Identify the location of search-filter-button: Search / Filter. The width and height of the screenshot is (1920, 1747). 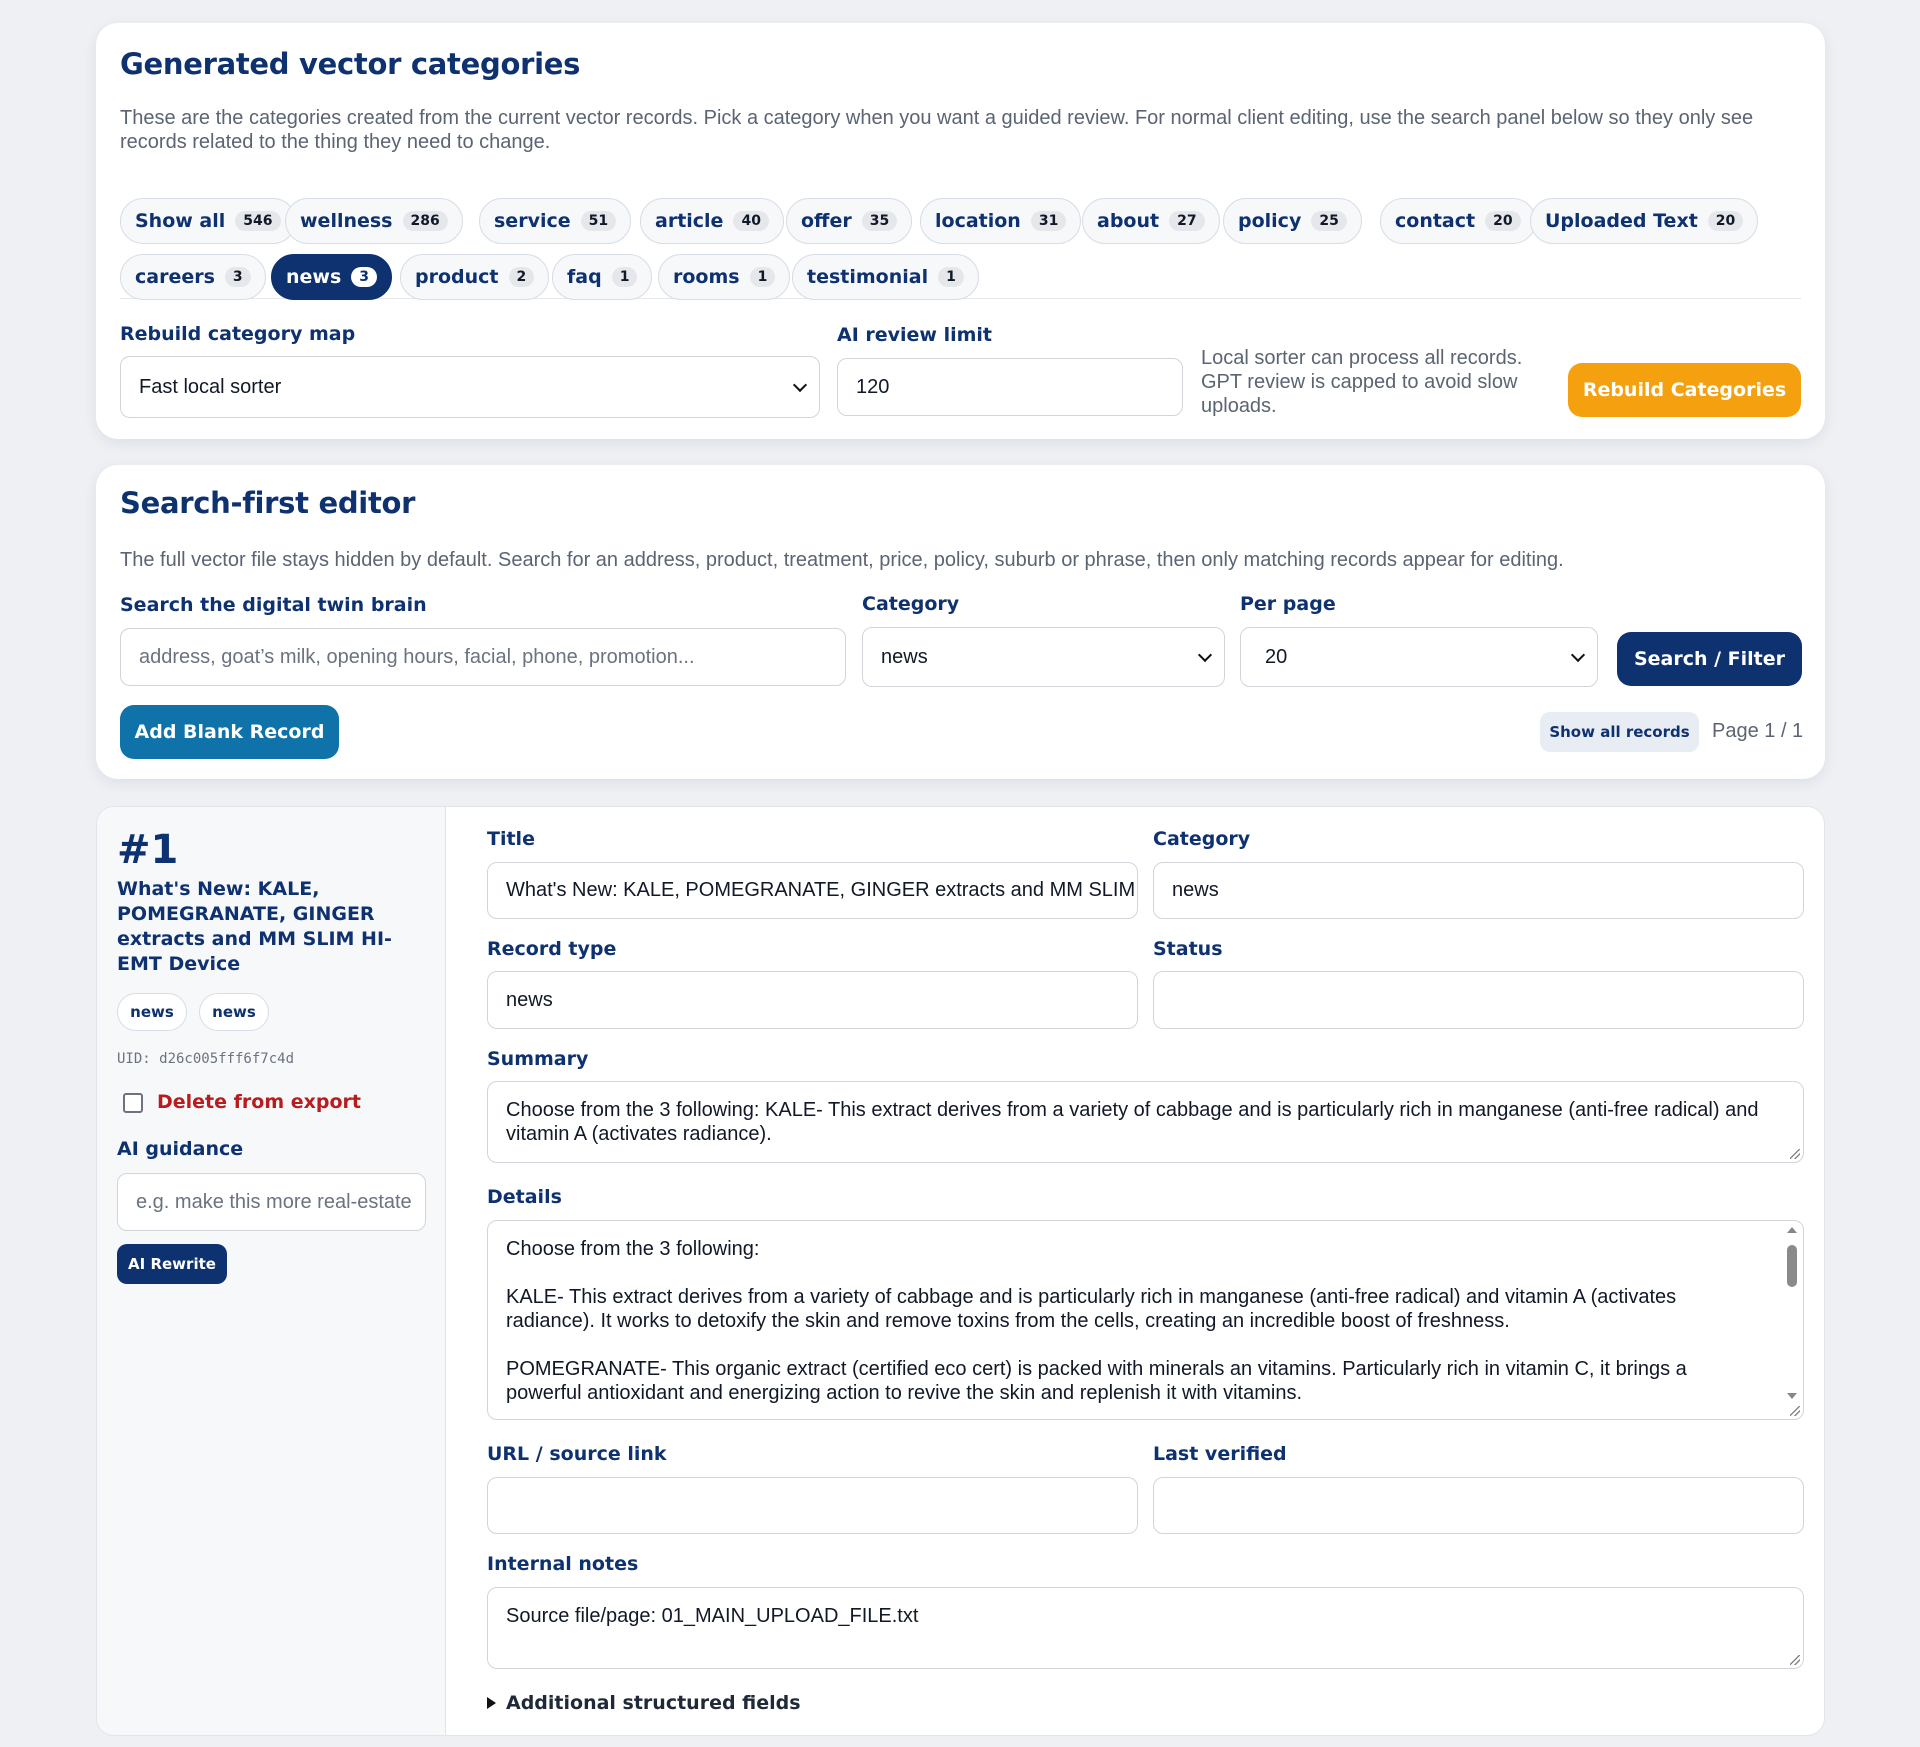
(1709, 659).